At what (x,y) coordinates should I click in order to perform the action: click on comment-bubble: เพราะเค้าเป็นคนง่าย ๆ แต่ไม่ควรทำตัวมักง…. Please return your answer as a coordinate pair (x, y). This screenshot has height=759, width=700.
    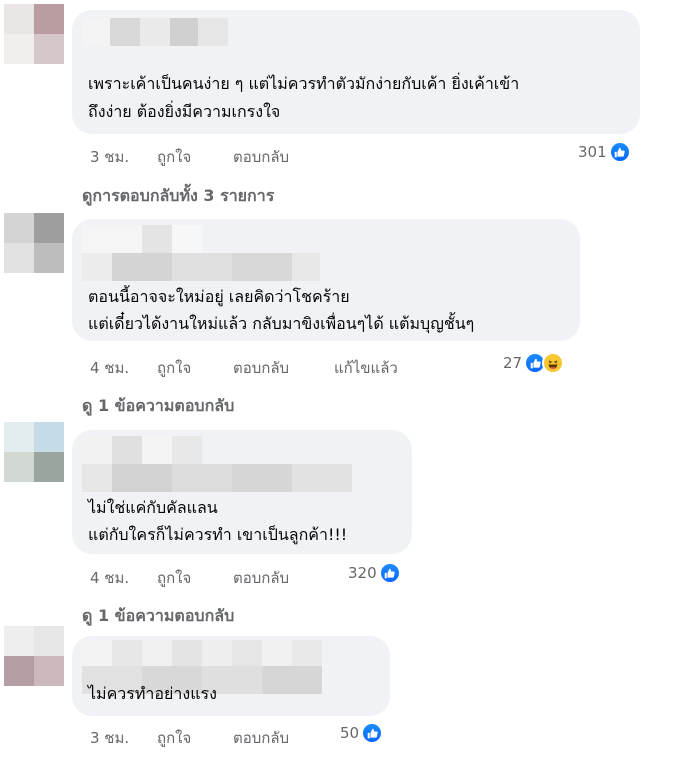
    Looking at the image, I should click on (356, 72).